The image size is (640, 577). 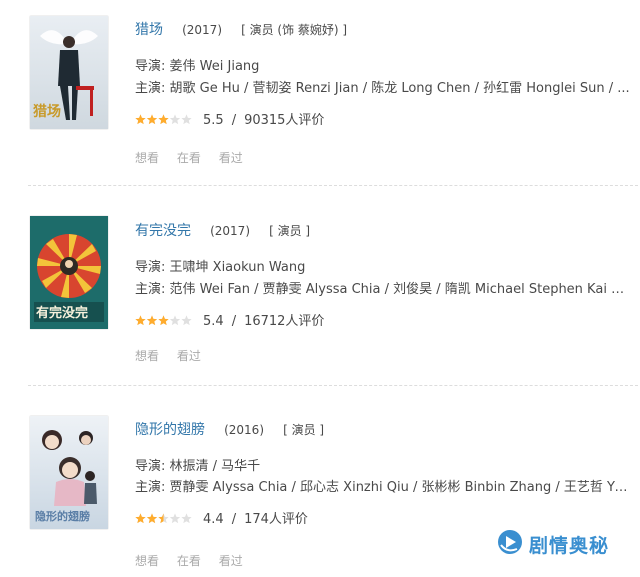 What do you see at coordinates (214, 66) in the screenshot?
I see `director-names: 姜伟 Wei Jiang` at bounding box center [214, 66].